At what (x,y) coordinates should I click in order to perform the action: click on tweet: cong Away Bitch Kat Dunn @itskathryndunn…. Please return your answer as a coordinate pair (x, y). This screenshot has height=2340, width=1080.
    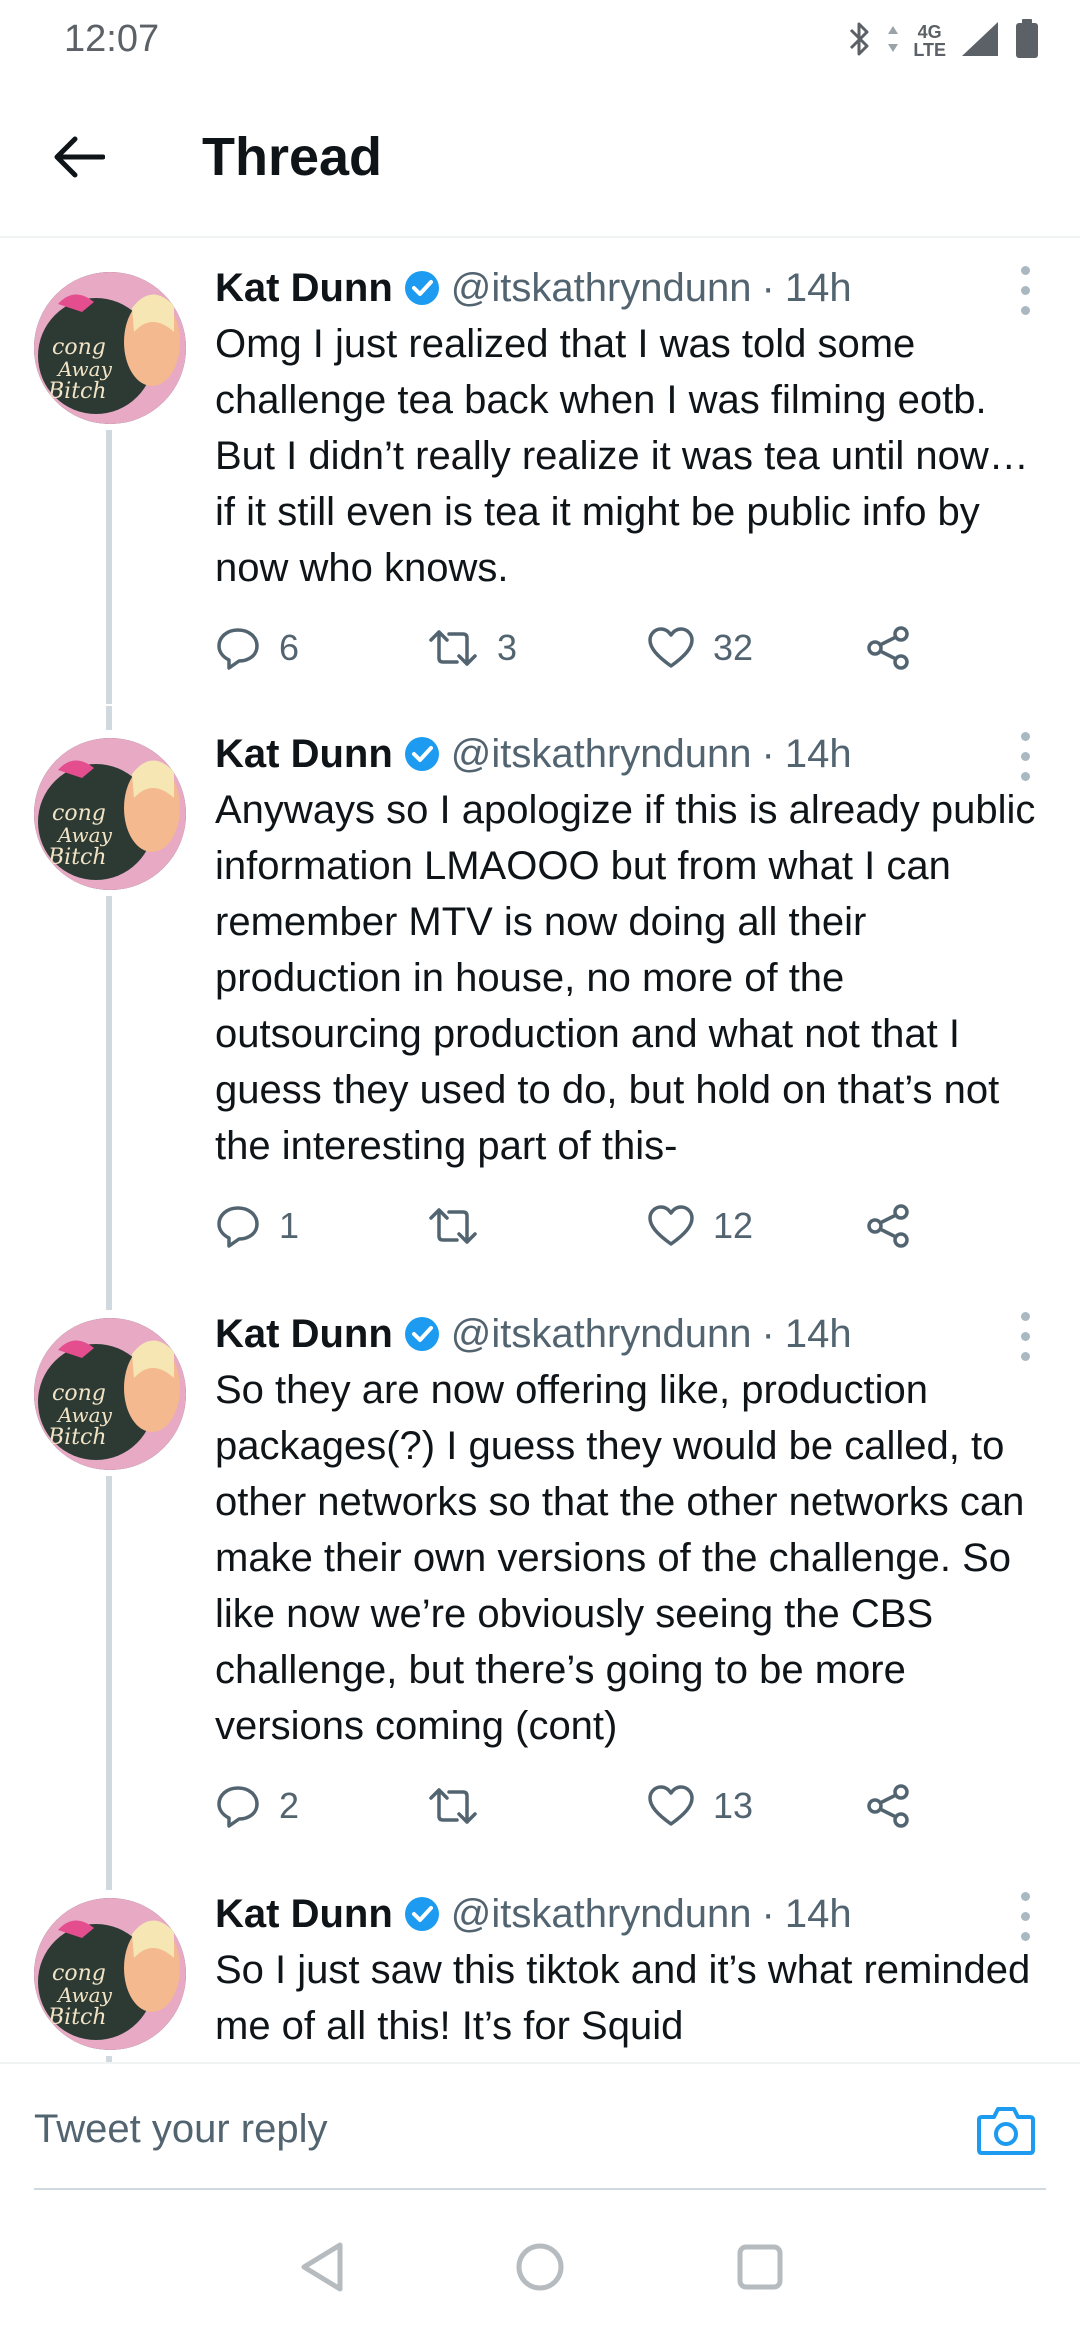
    Looking at the image, I should click on (540, 1964).